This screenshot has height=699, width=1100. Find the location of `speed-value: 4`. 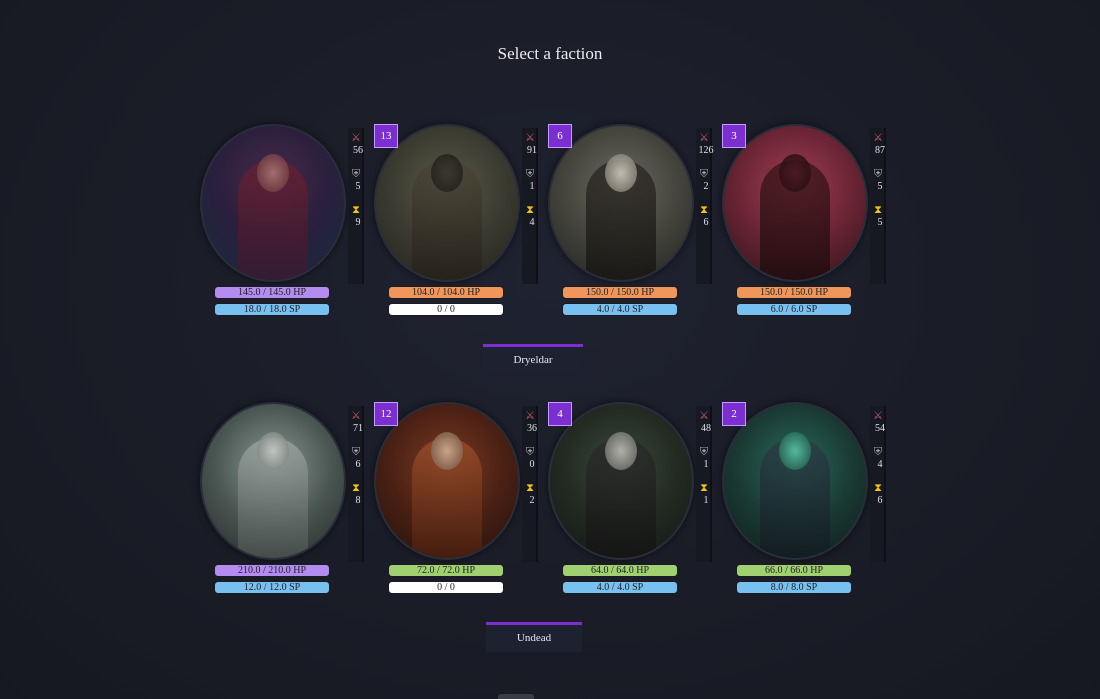

speed-value: 4 is located at coordinates (532, 222).